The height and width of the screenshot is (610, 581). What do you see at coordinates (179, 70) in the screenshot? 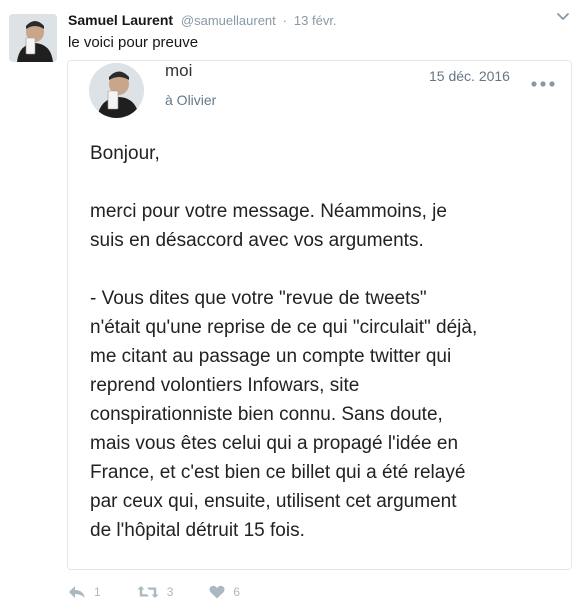
I see `dm-sender-name: moi` at bounding box center [179, 70].